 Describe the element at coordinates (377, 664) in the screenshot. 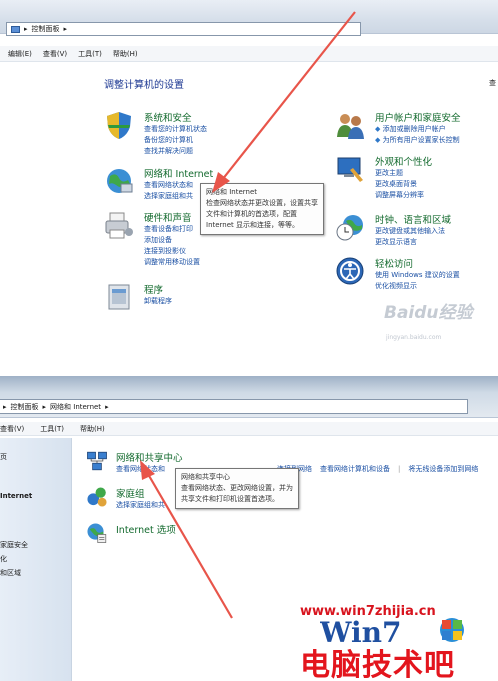

I see `watermark-brand: 电脑技术吧` at that location.